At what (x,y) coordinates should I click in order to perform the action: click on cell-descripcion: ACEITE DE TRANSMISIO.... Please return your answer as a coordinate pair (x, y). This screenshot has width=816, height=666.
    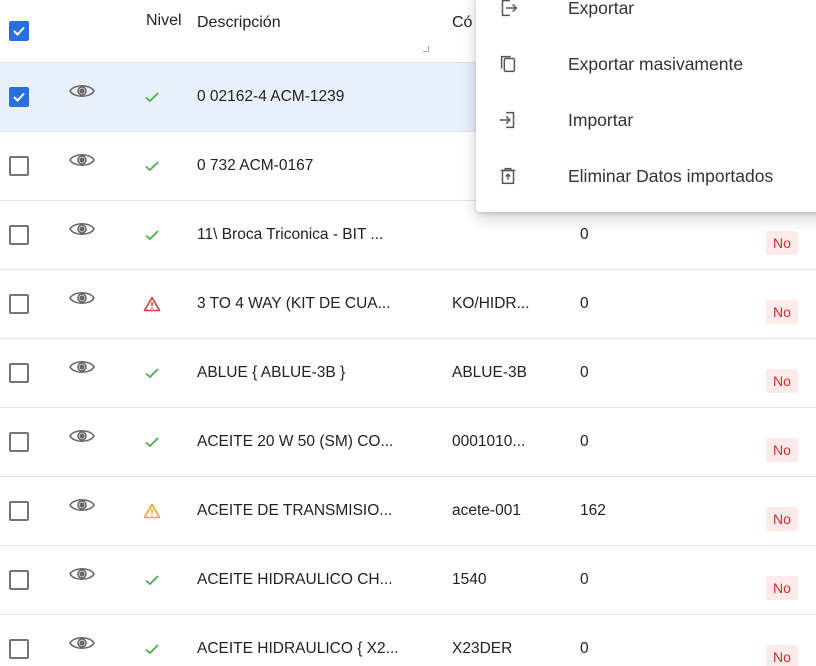
    Looking at the image, I should click on (295, 510).